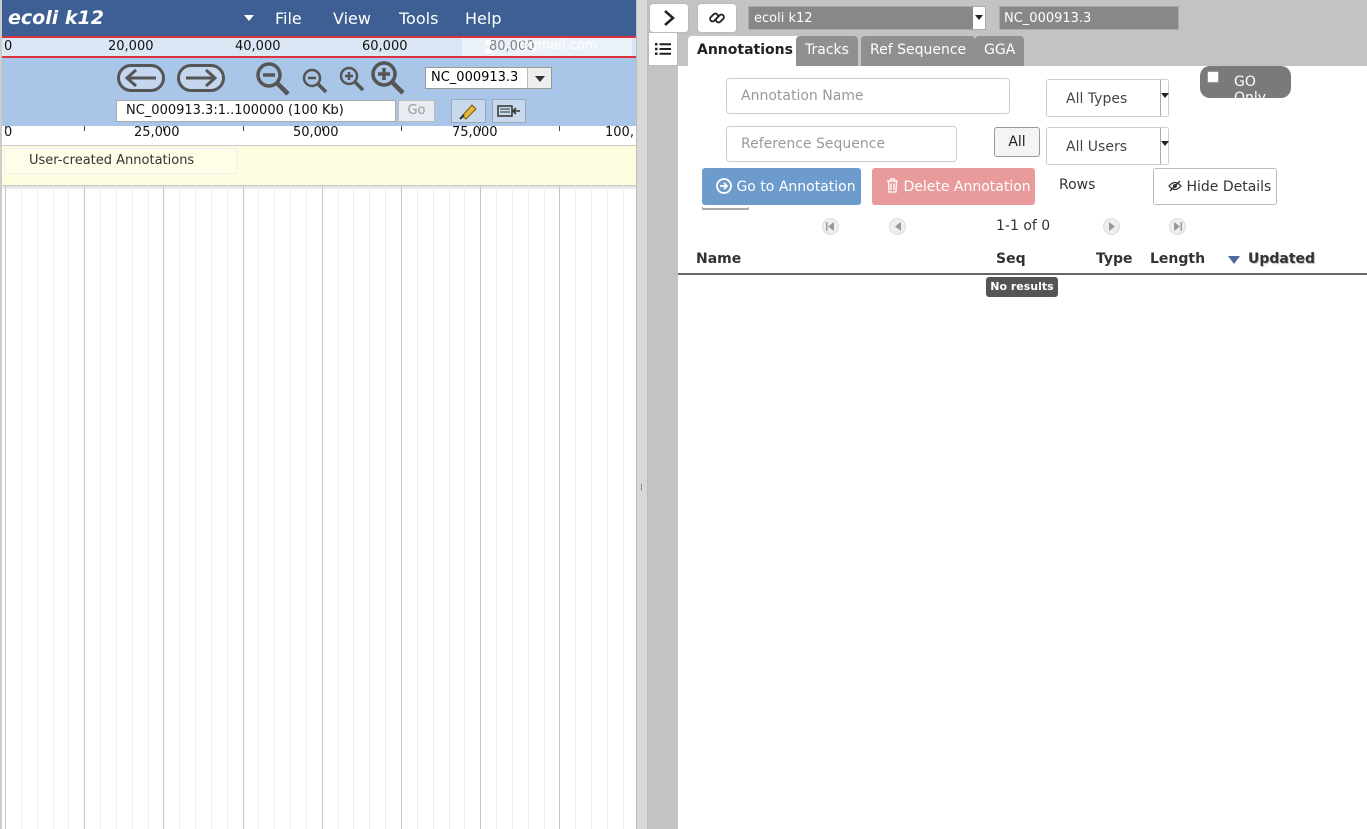  Describe the element at coordinates (953, 186) in the screenshot. I see `delete-annotation-button: Delete Annotation` at that location.